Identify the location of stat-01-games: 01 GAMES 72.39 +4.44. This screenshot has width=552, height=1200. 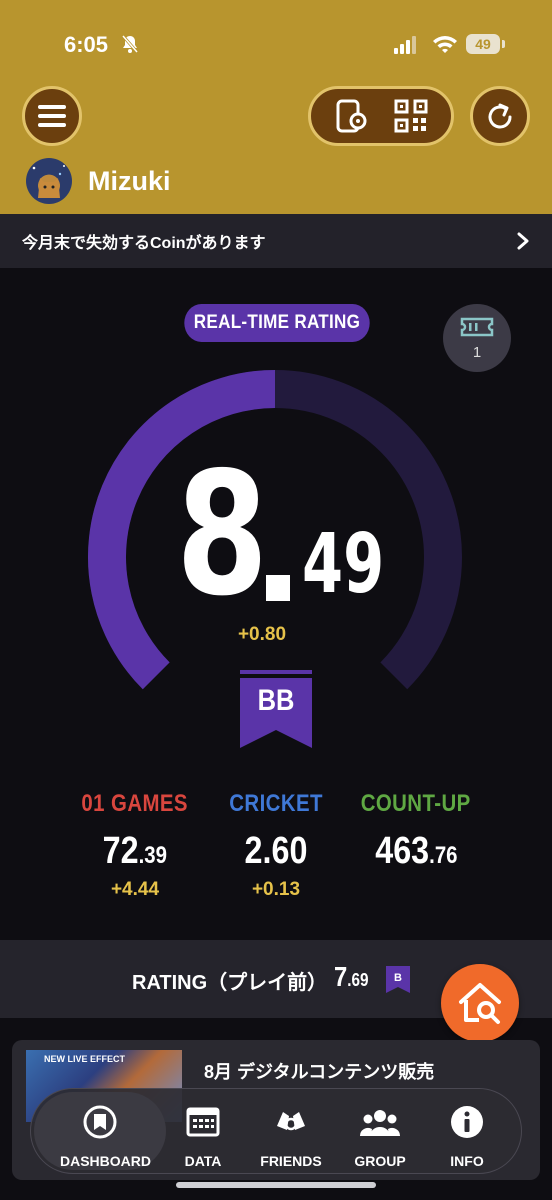
(135, 845).